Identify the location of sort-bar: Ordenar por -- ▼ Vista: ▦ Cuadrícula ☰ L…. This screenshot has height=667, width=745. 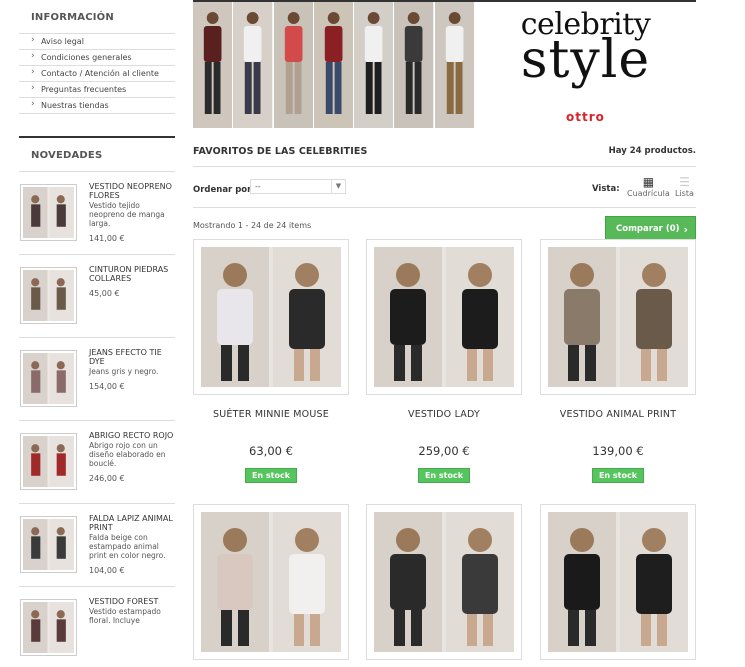
(444, 189).